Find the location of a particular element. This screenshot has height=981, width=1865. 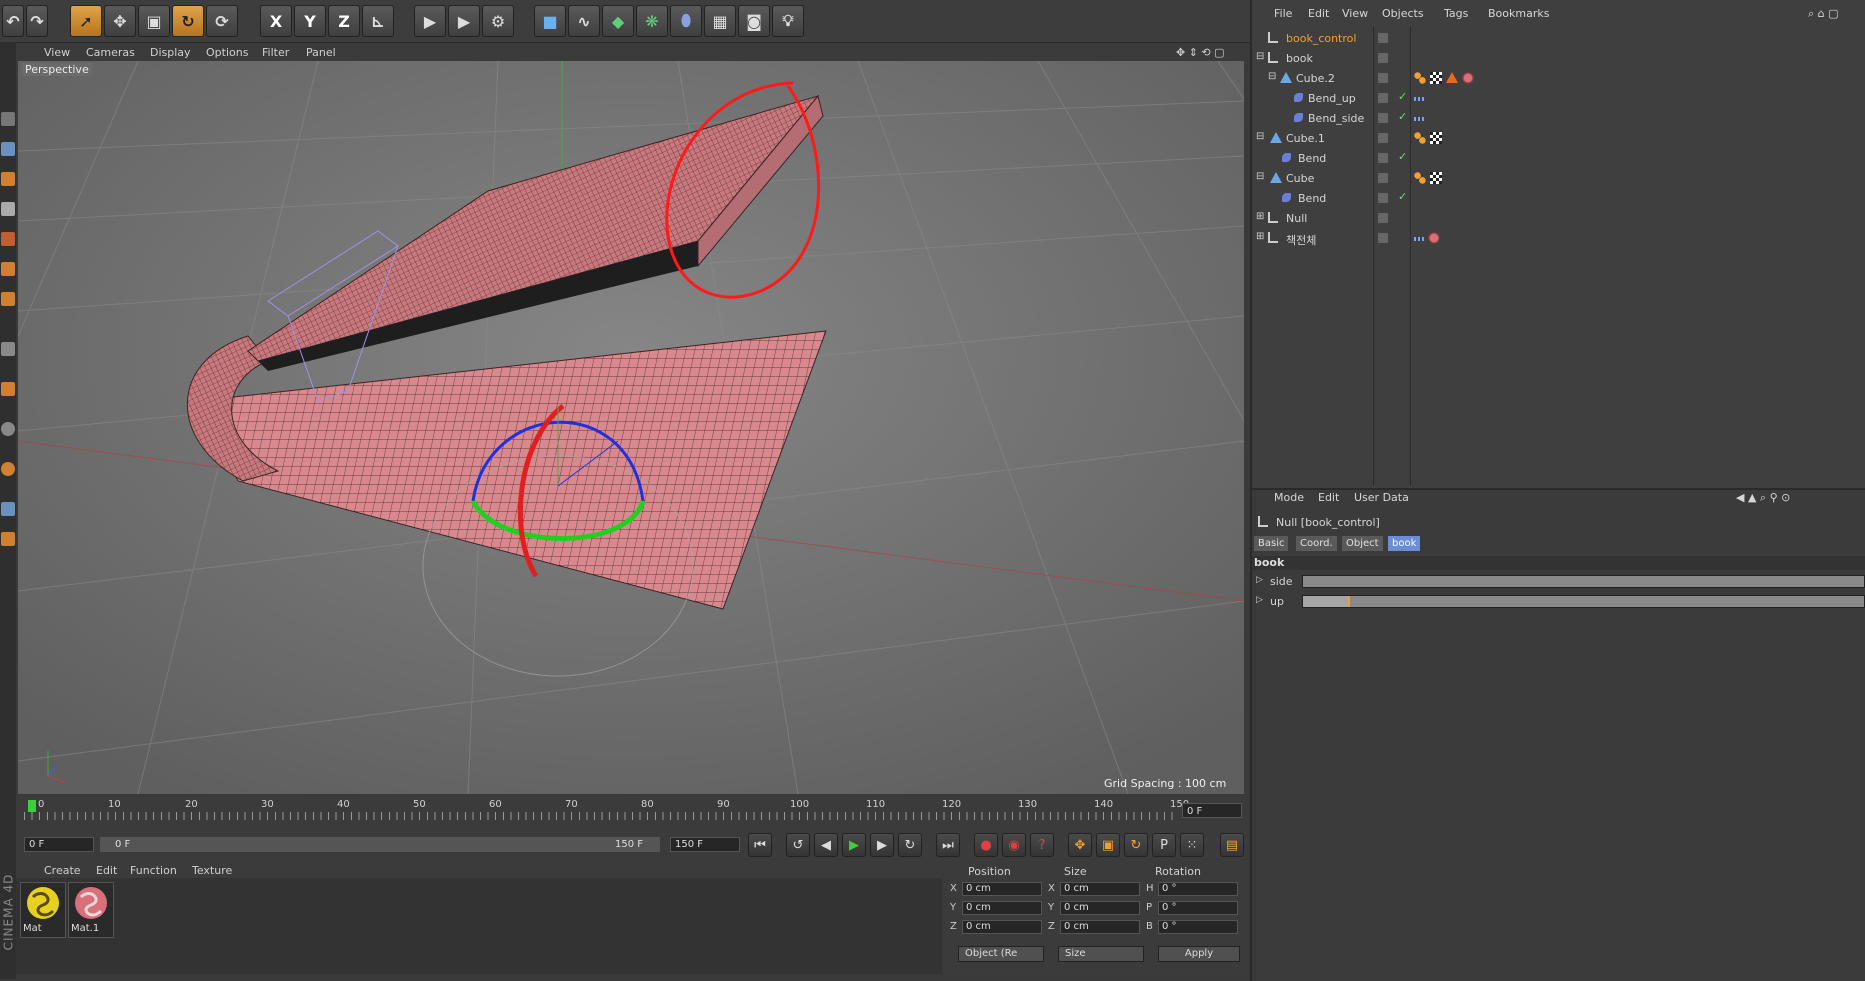

object-menu-tags: Tags is located at coordinates (1456, 13).